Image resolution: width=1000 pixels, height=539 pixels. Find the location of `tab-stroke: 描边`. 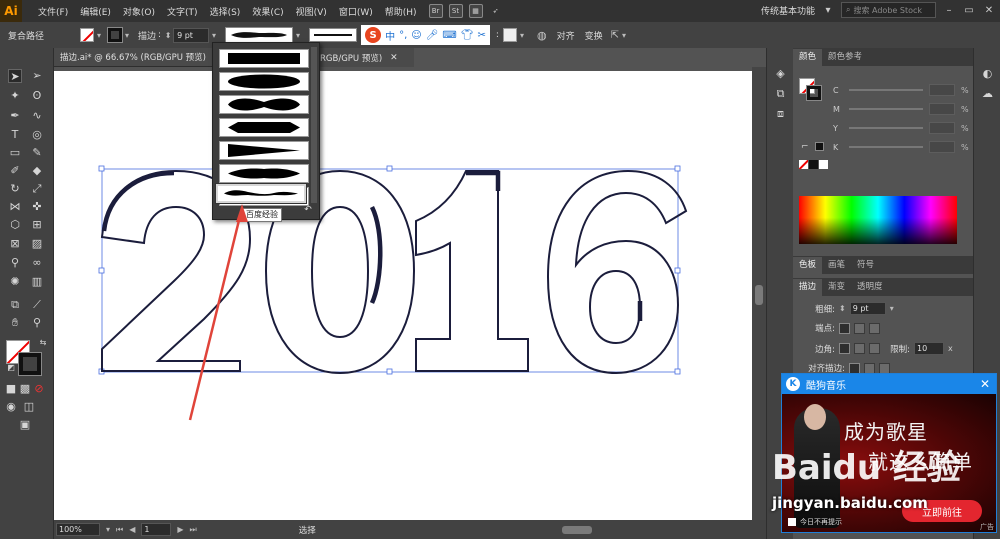

tab-stroke: 描边 is located at coordinates (808, 287).